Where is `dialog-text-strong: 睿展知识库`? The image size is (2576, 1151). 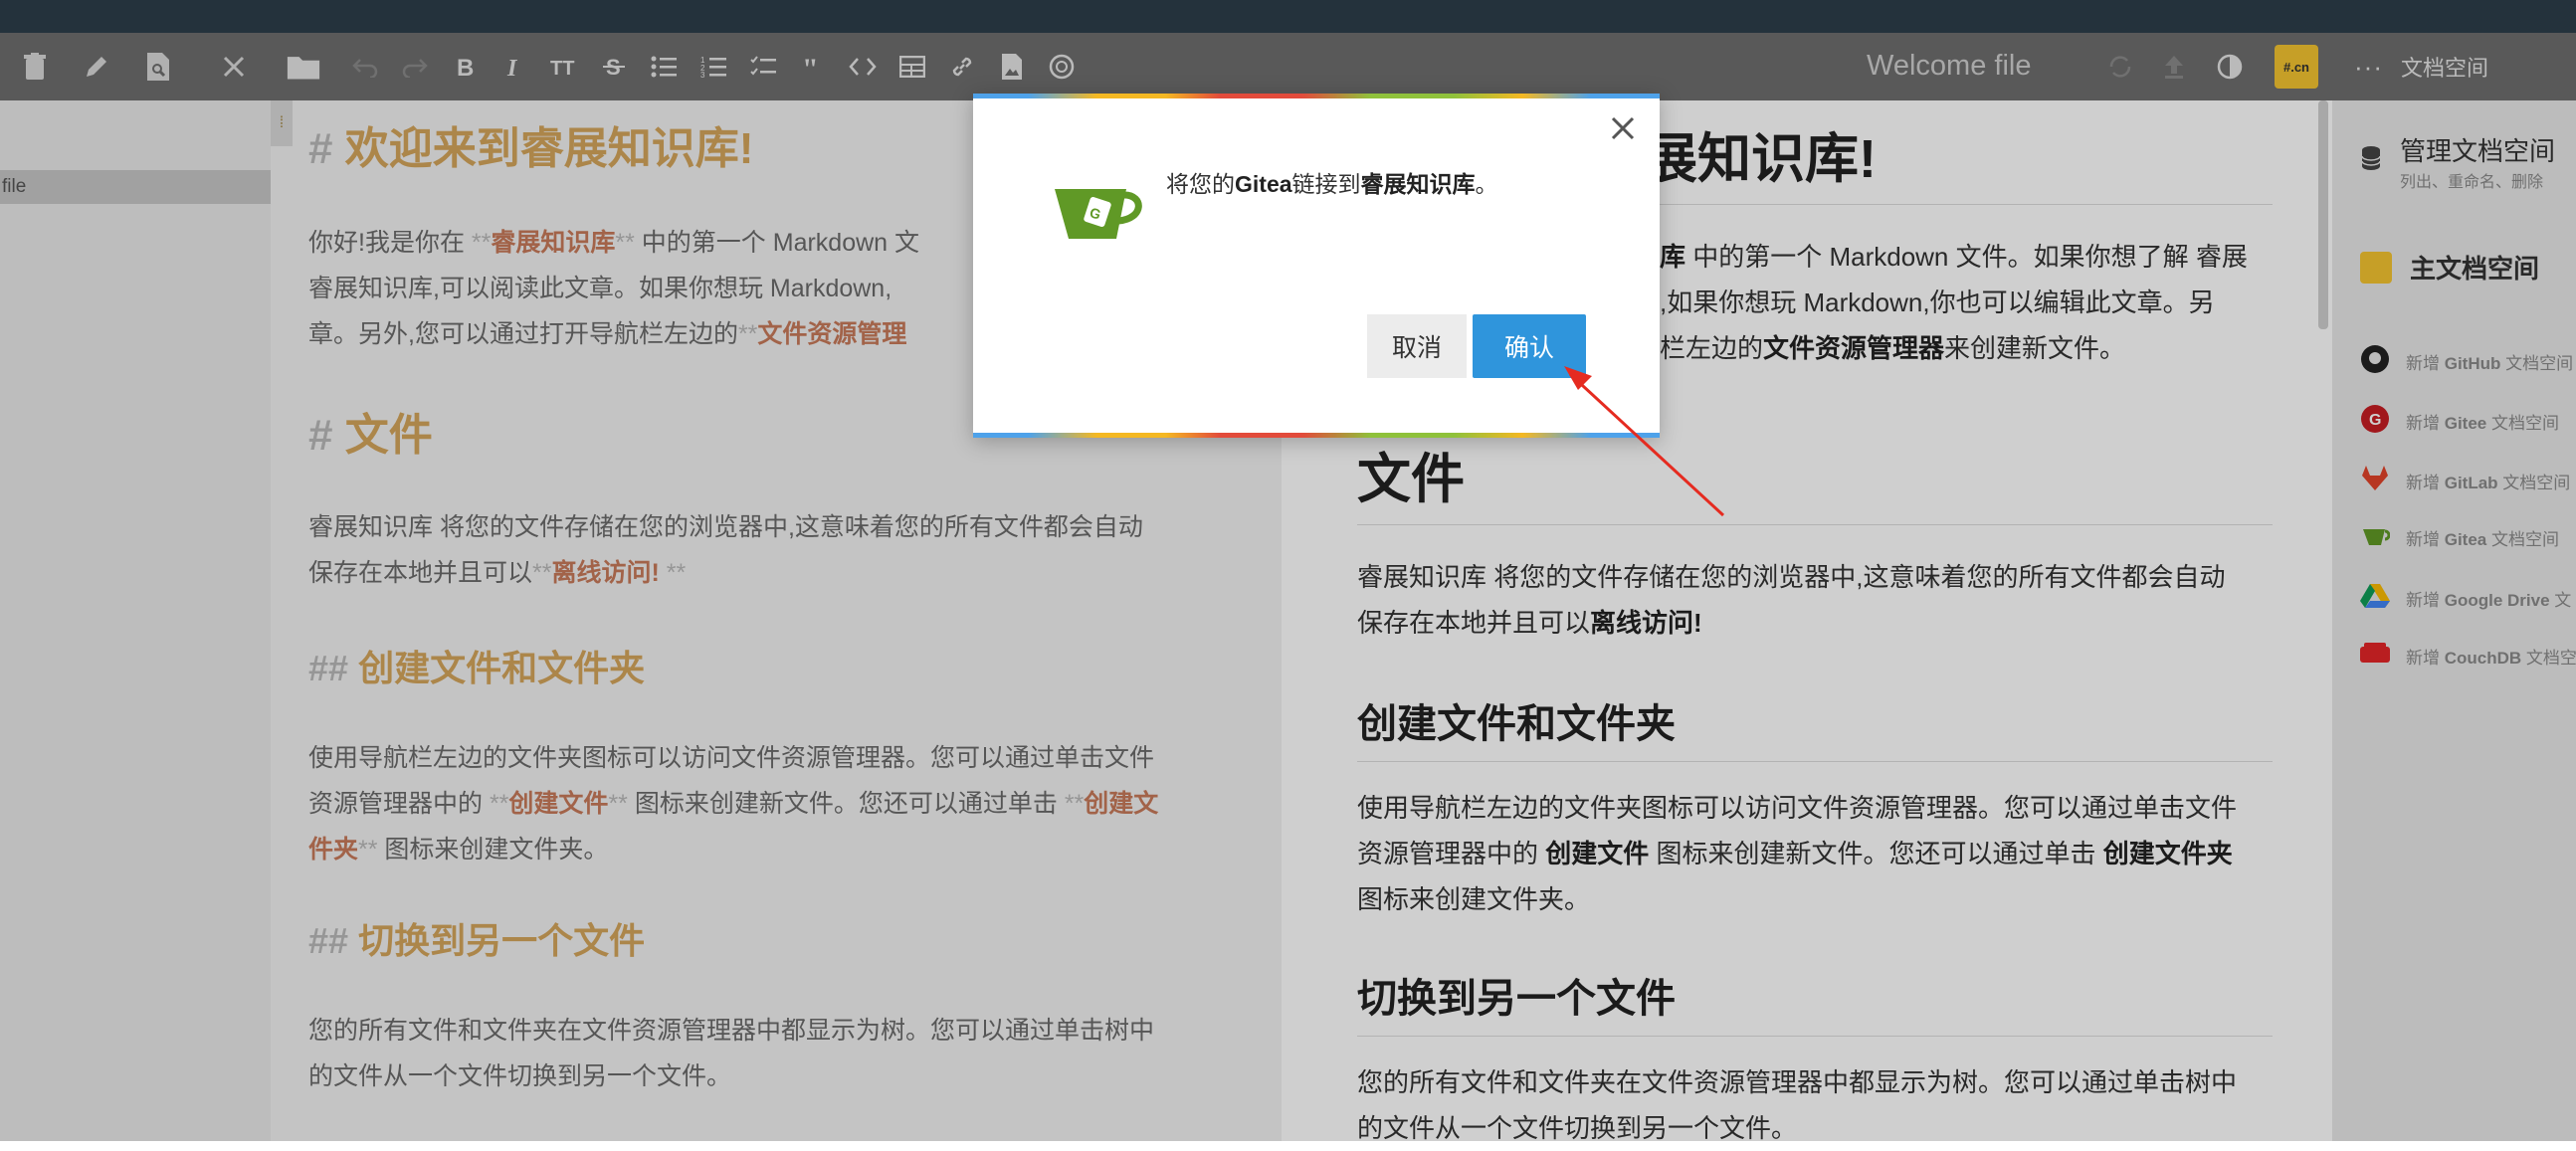
dialog-text-strong: 睿展知识库 is located at coordinates (1418, 184).